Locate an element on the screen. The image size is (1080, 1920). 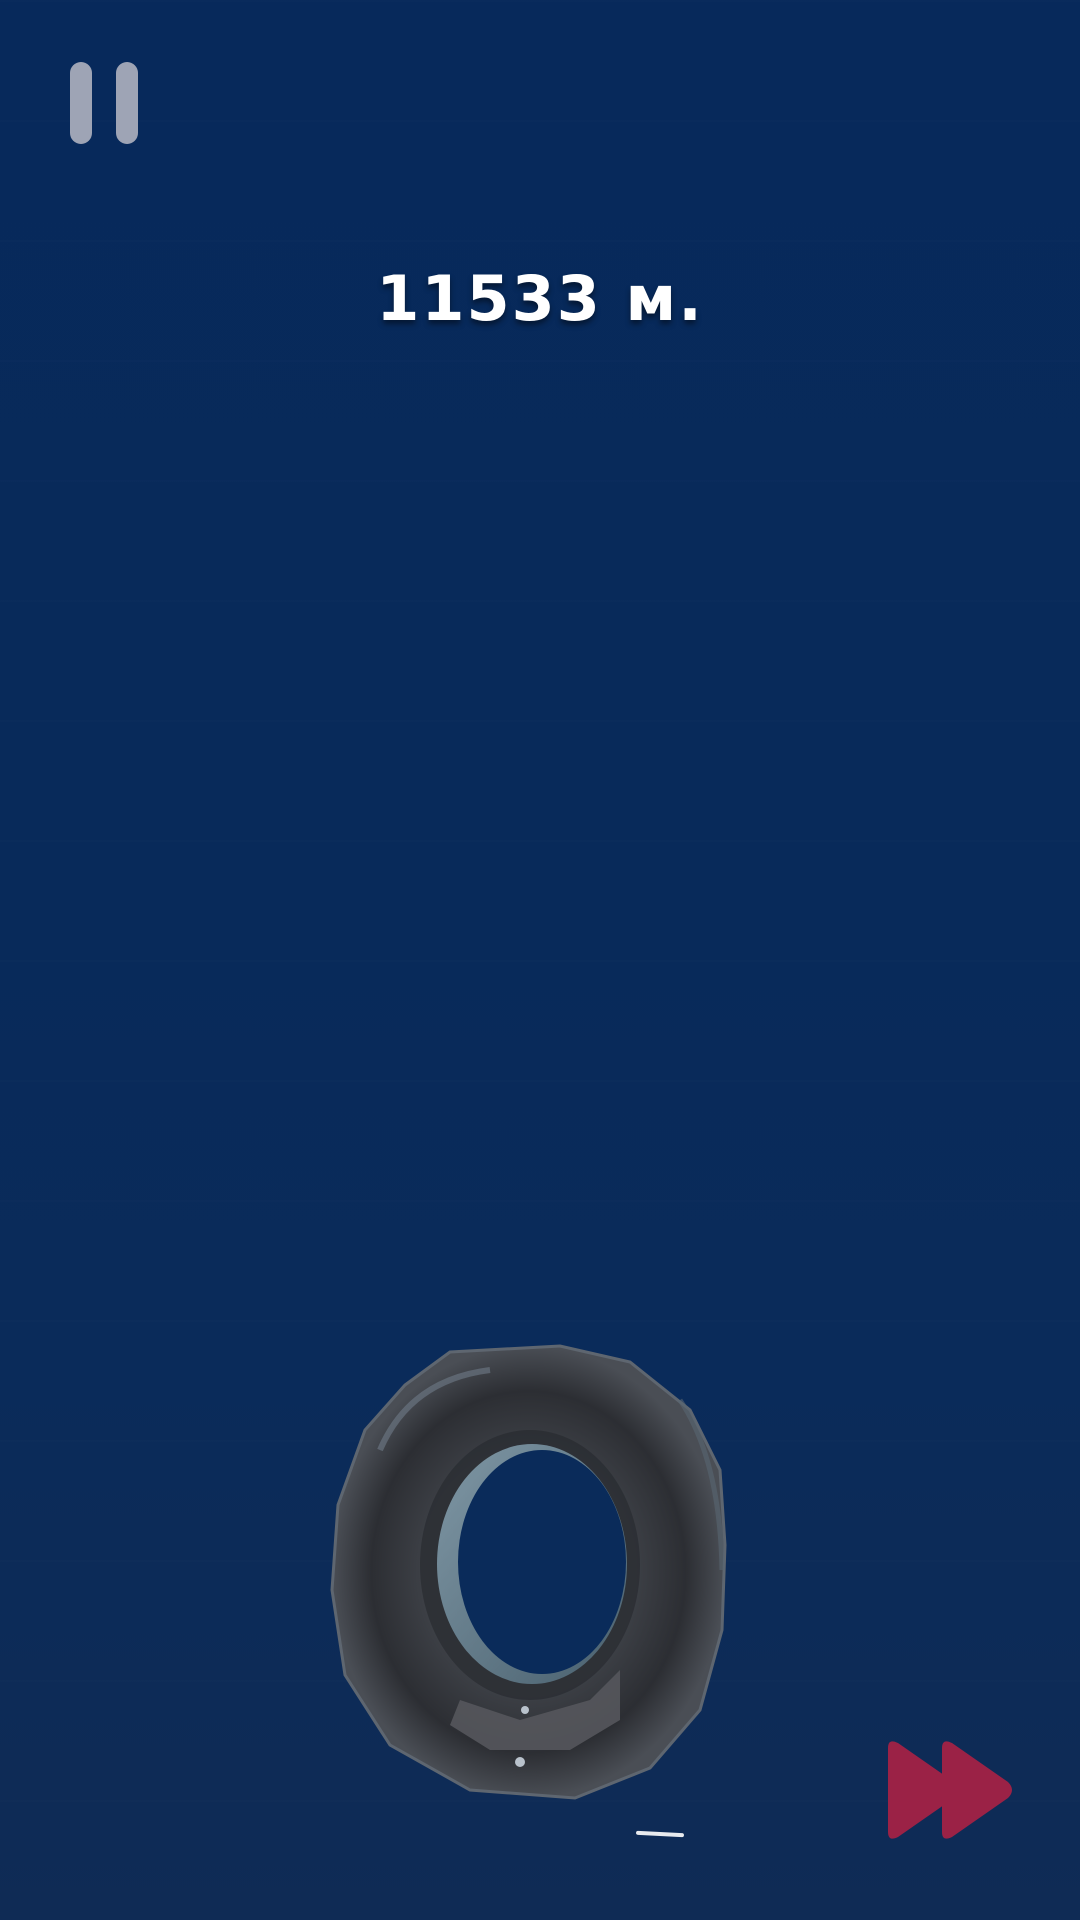
distance-counter: 11533 м. is located at coordinates (540, 298).